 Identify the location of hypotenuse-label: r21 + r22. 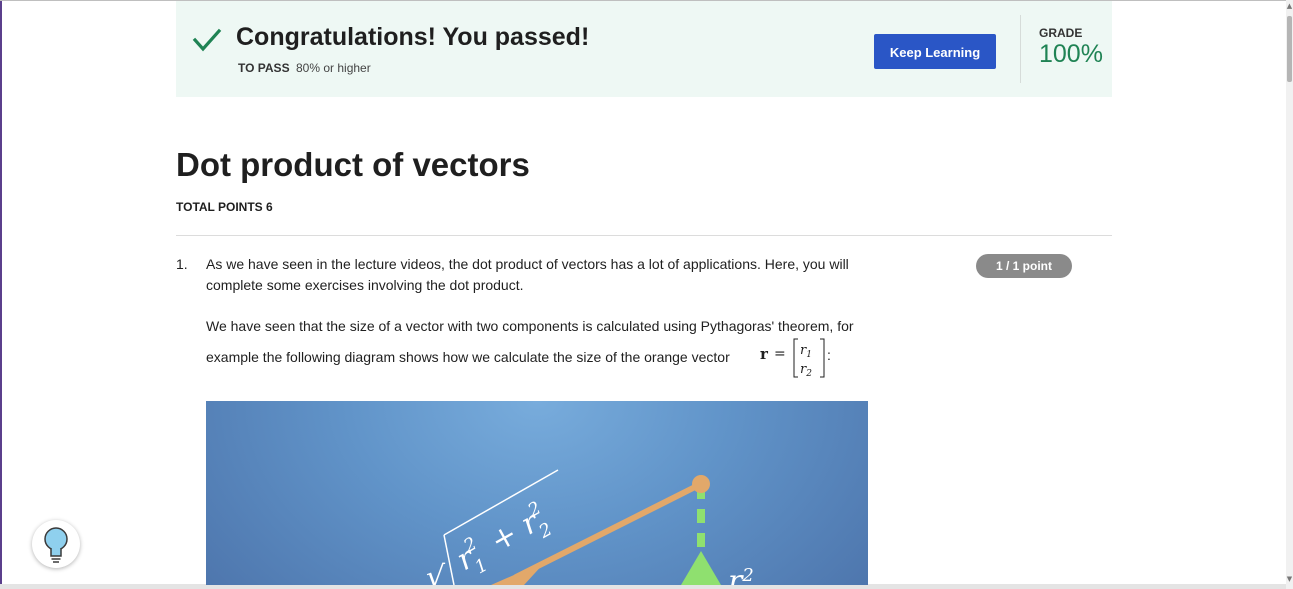
(502, 541).